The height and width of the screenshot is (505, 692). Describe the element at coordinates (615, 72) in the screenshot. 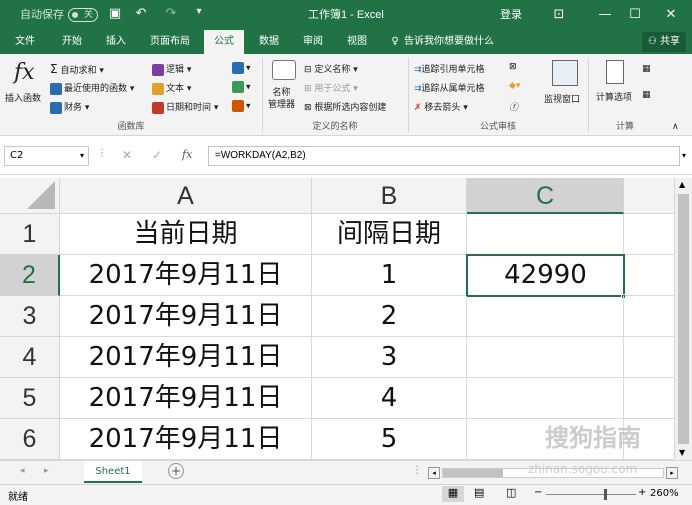

I see `calculator-icon` at that location.